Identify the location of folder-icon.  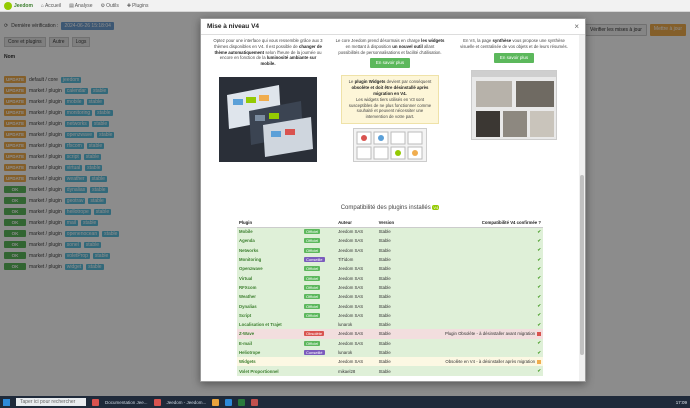
(216, 402).